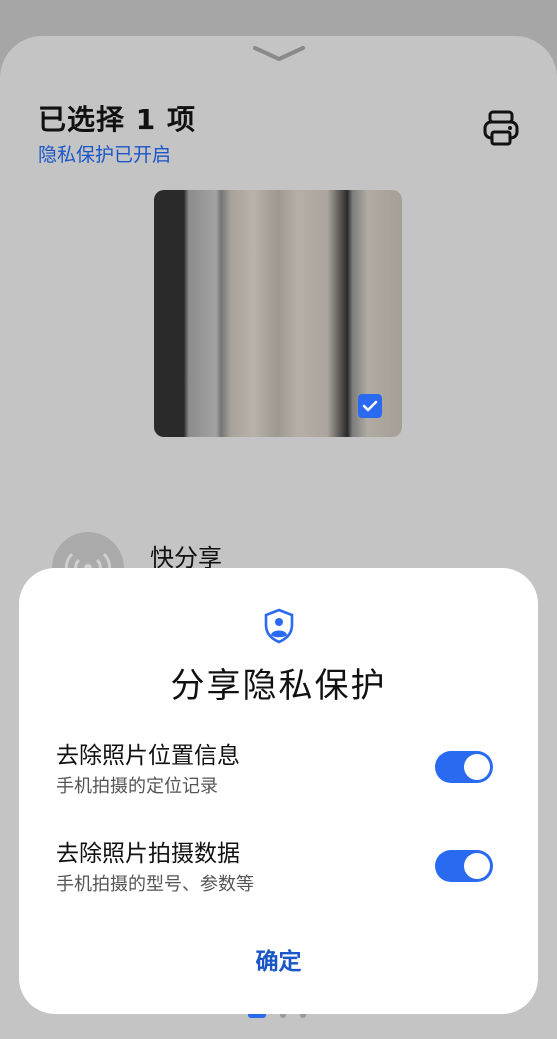  I want to click on remove-shooting-data-toggle, so click(464, 866).